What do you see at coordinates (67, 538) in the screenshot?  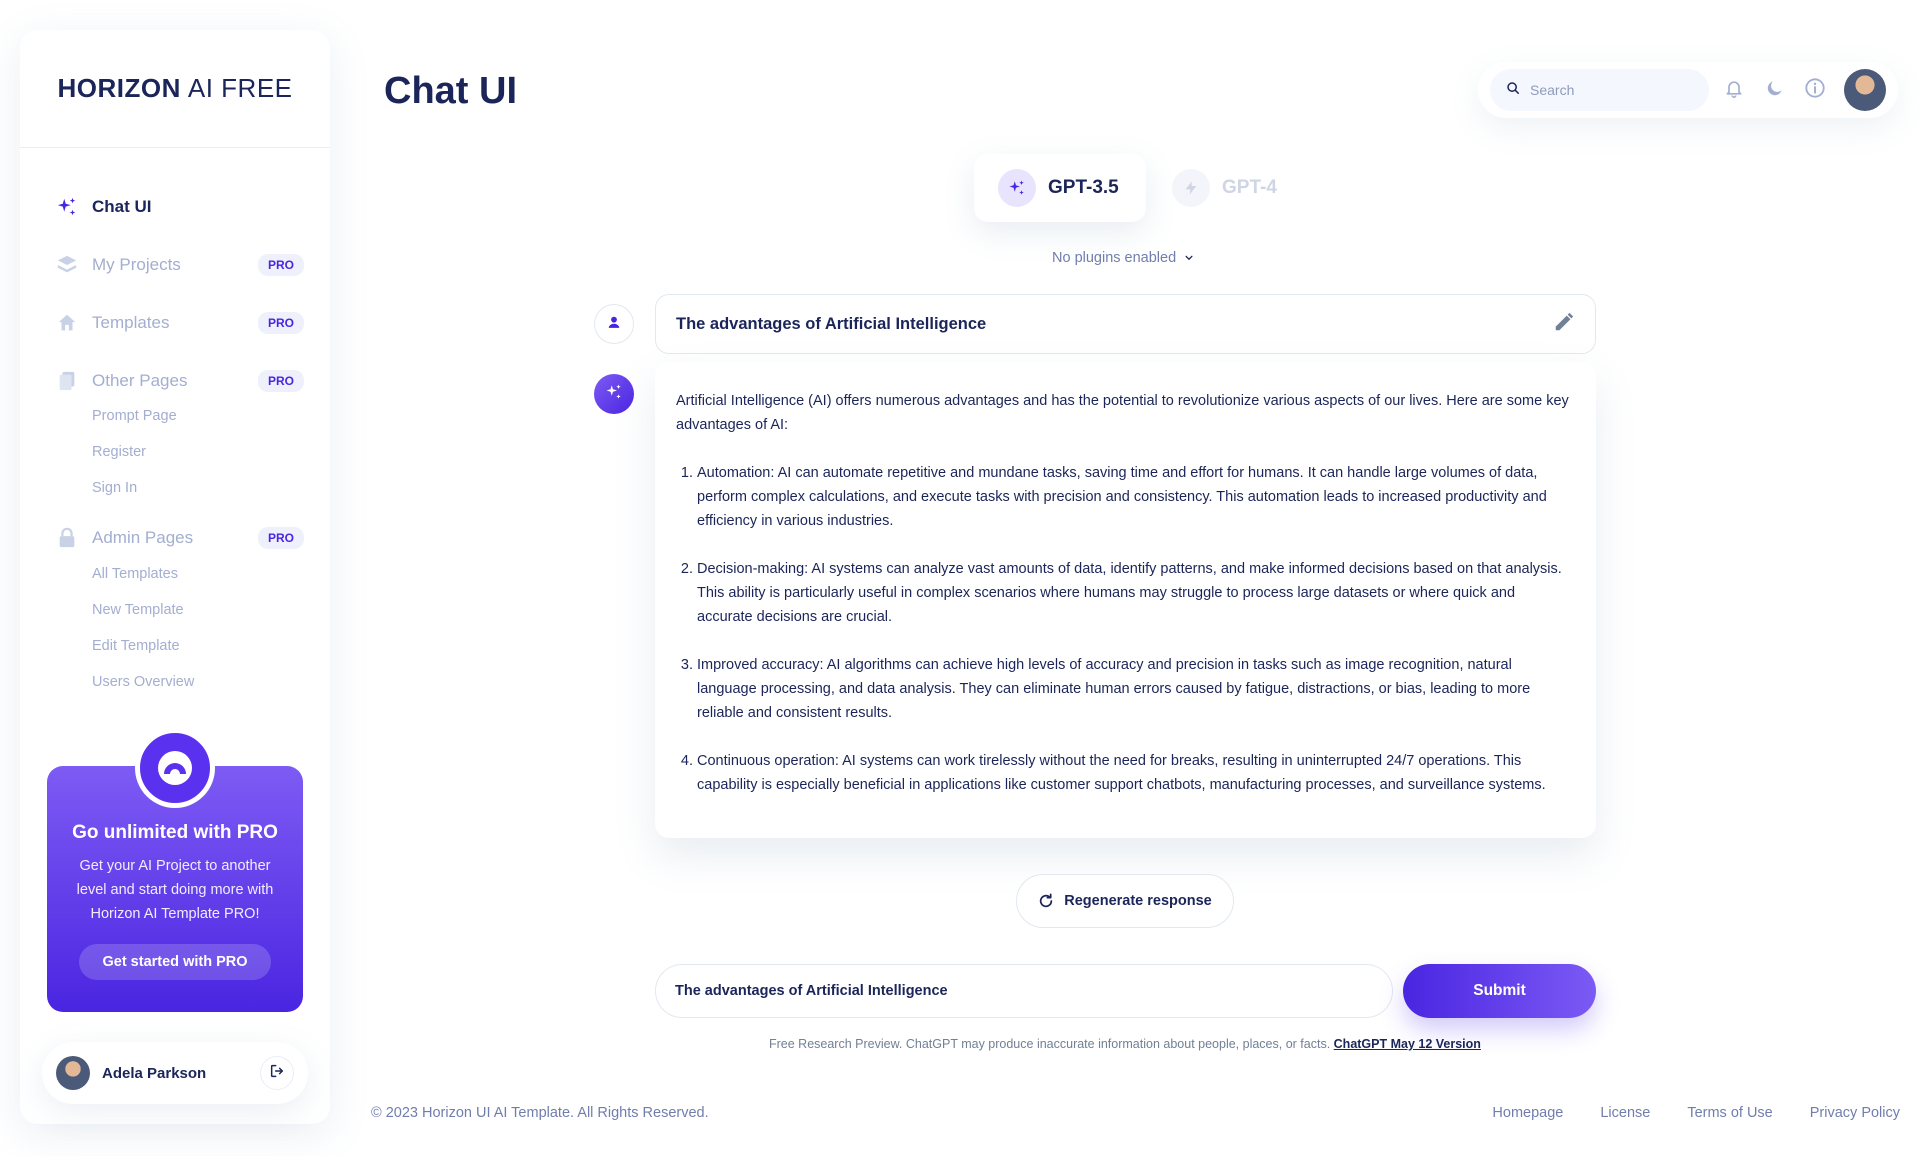 I see `lock-icon` at bounding box center [67, 538].